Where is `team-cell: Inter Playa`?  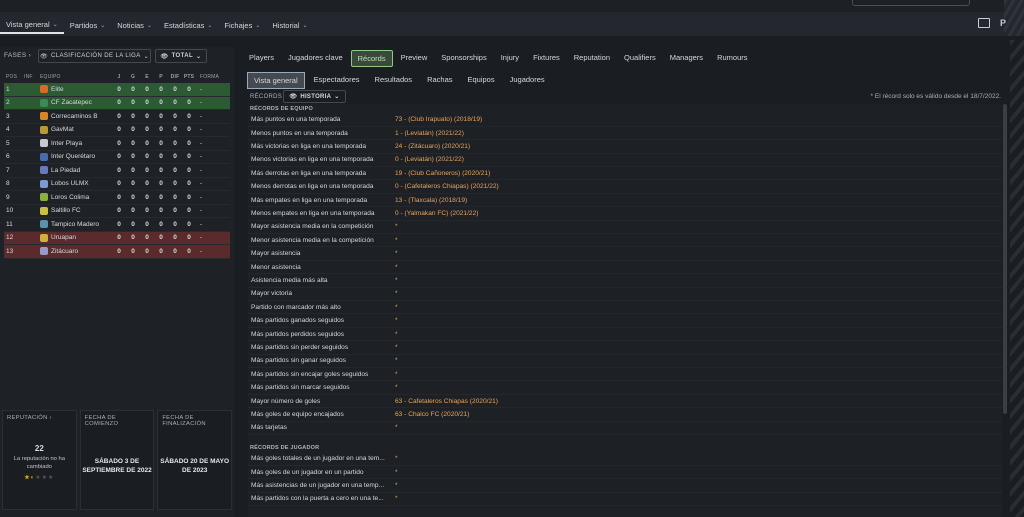 team-cell: Inter Playa is located at coordinates (76, 143).